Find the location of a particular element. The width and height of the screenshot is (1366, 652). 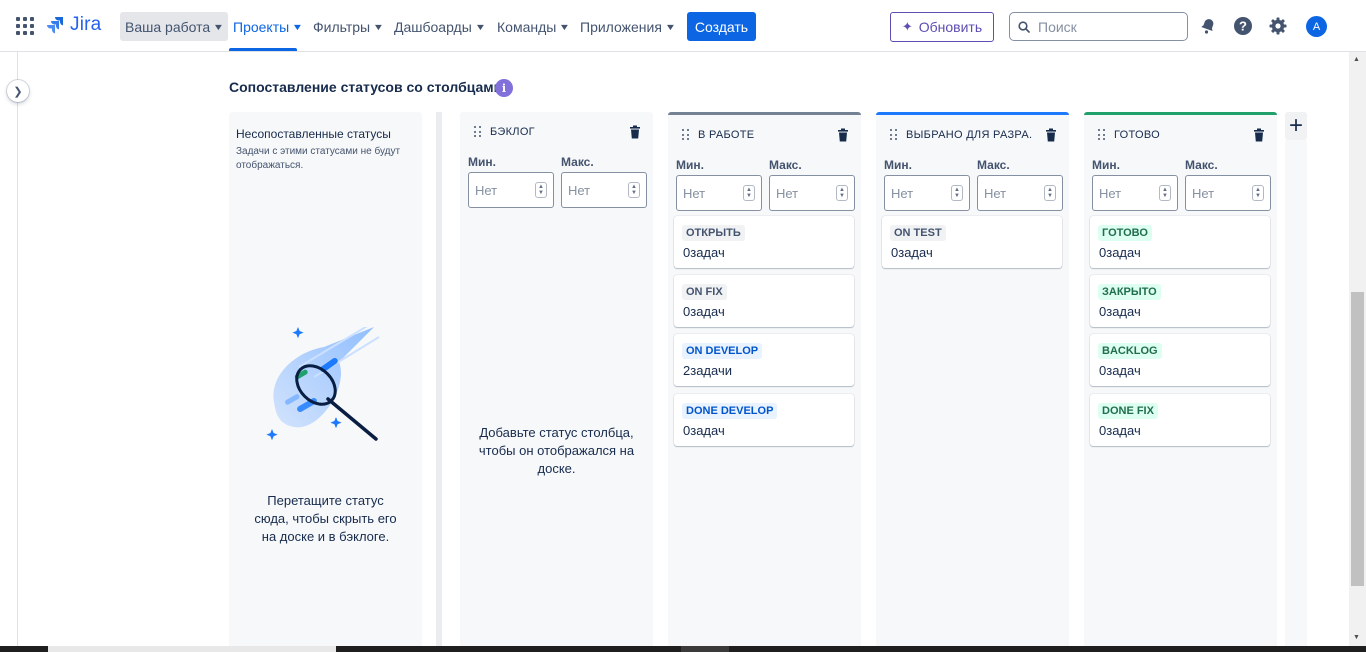

nav-filters-label: Фильтры is located at coordinates (342, 26).